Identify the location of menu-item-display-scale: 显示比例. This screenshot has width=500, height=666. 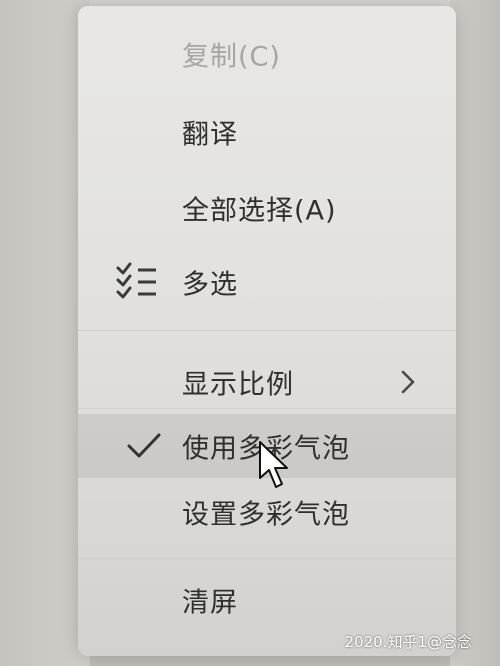
(267, 382).